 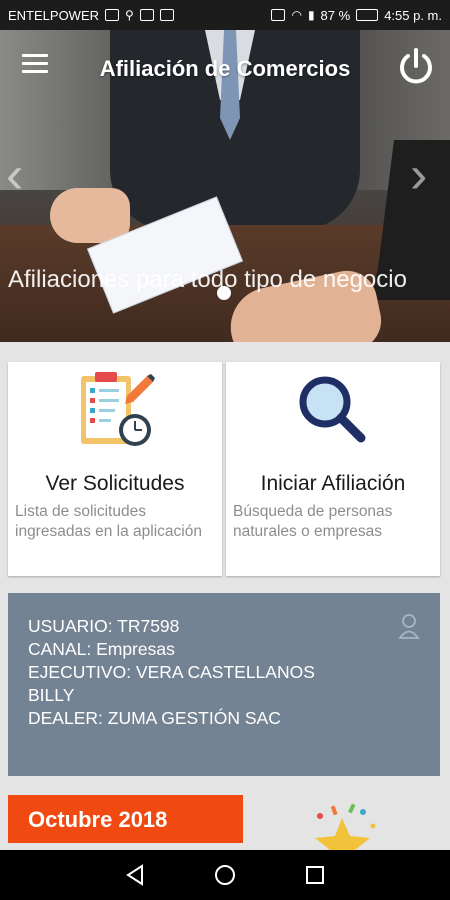 I want to click on vibrate-icon, so click(x=278, y=15).